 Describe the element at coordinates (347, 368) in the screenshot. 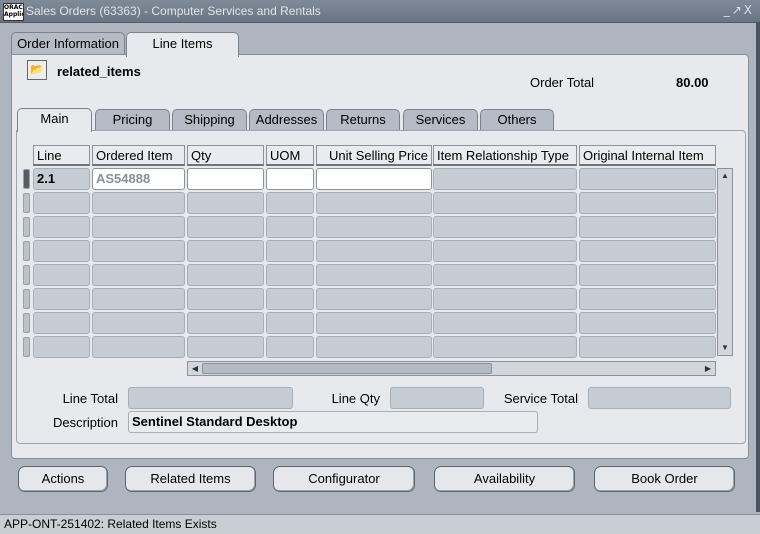

I see `horizontal-scroll-thumb` at that location.